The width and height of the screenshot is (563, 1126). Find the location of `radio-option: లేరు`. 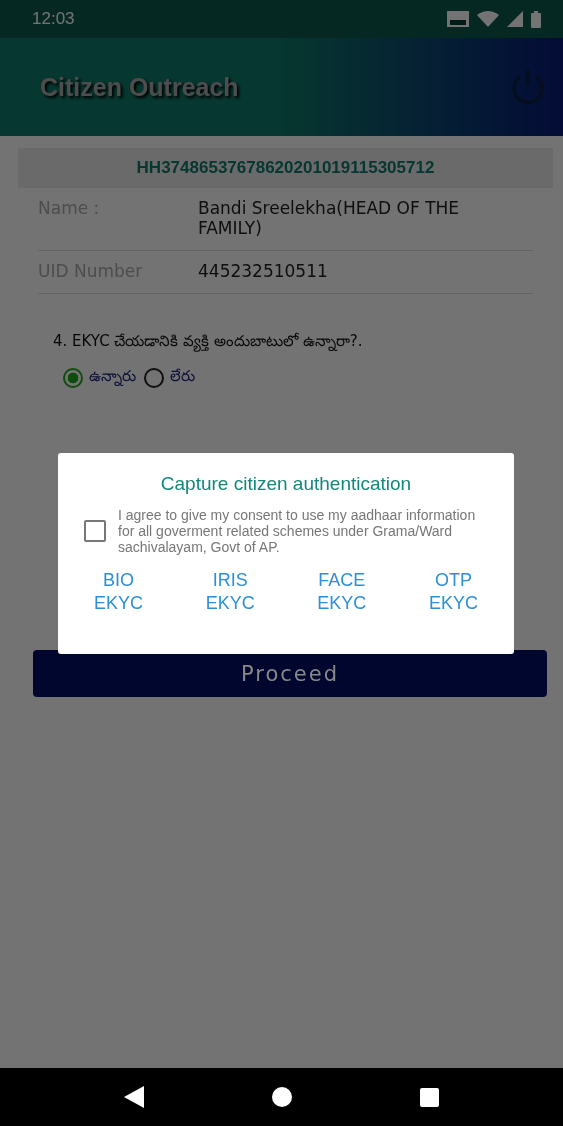

radio-option: లేరు is located at coordinates (169, 377).